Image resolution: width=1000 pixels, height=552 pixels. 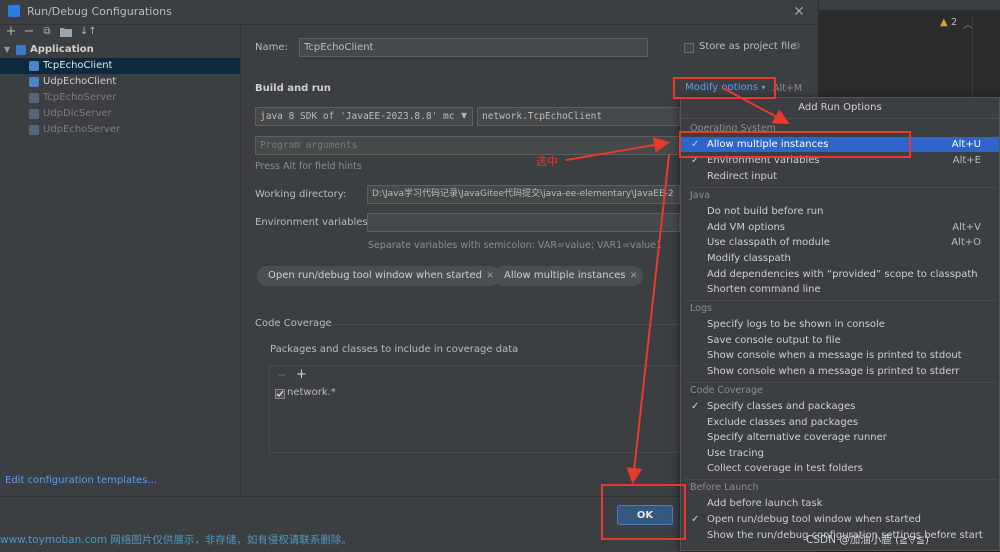 I want to click on arrow-to-popup, so click(x=756, y=105).